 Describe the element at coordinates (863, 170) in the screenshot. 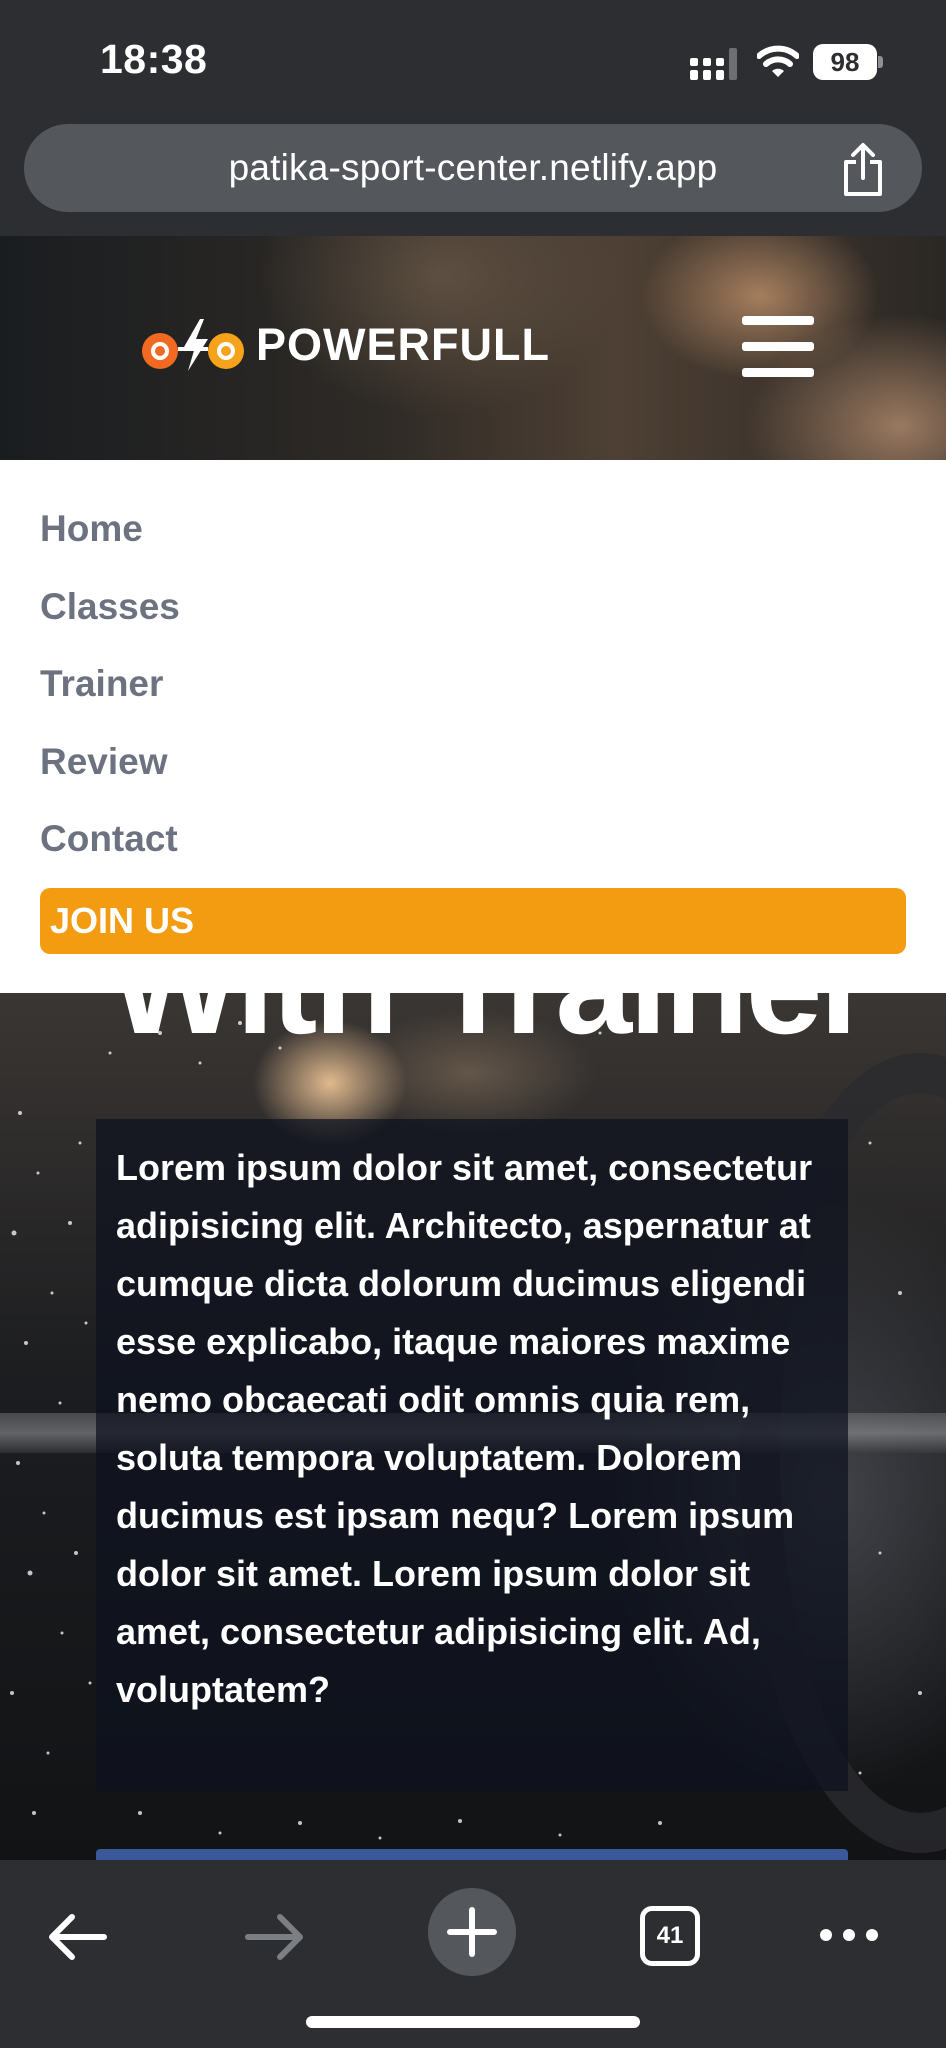

I see `share-icon` at that location.